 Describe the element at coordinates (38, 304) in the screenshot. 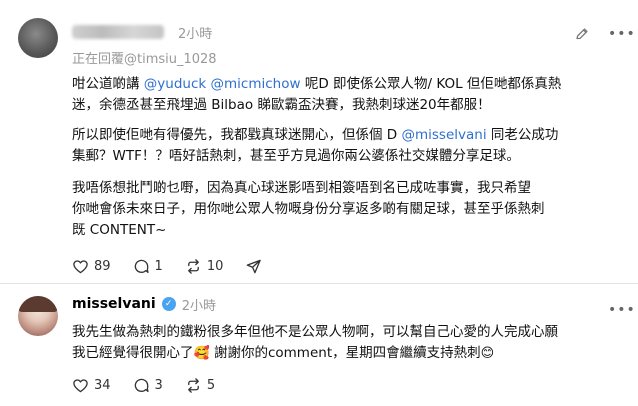

I see `avatar-hair` at that location.